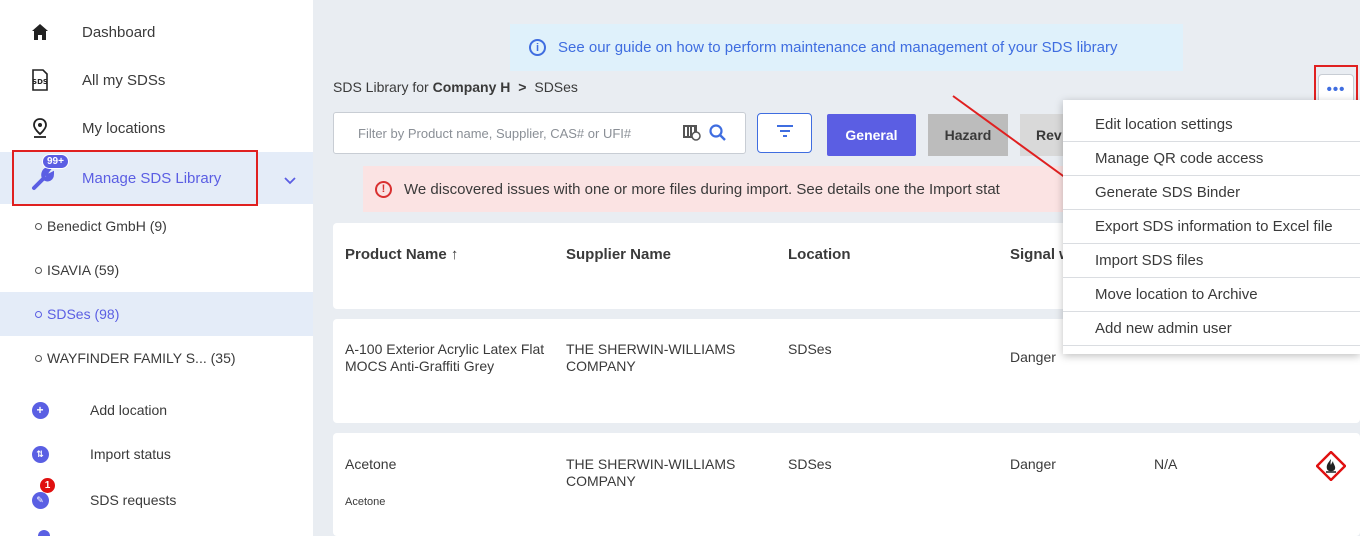 The image size is (1360, 536). Describe the element at coordinates (156, 314) in the screenshot. I see `location-item-active: SDSes (98)` at that location.